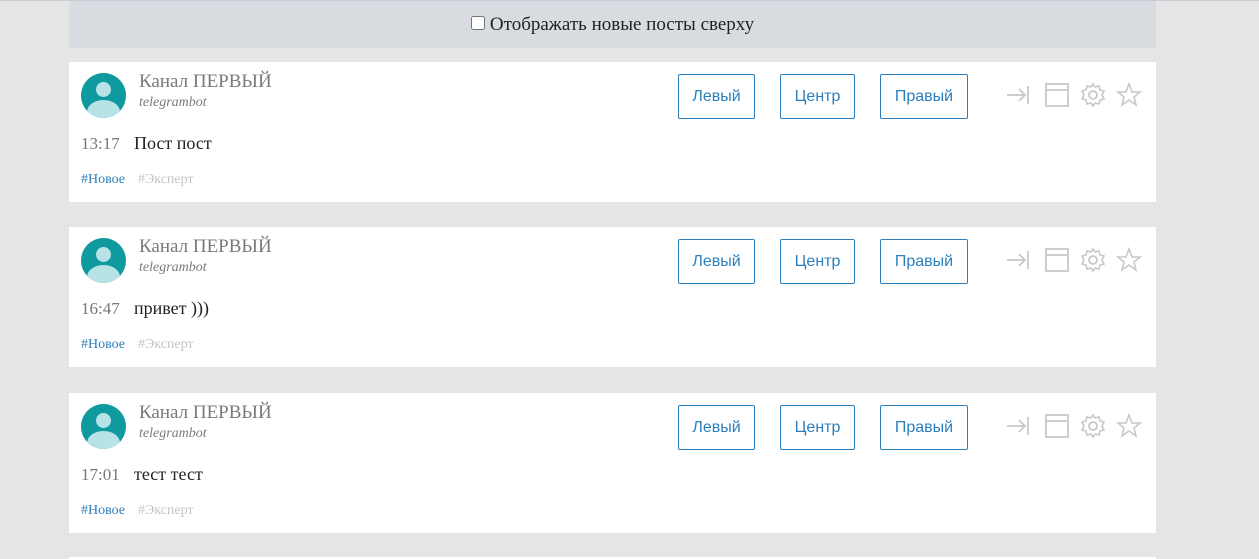 The image size is (1259, 559). Describe the element at coordinates (100, 308) in the screenshot. I see `post-time: 16:47` at that location.